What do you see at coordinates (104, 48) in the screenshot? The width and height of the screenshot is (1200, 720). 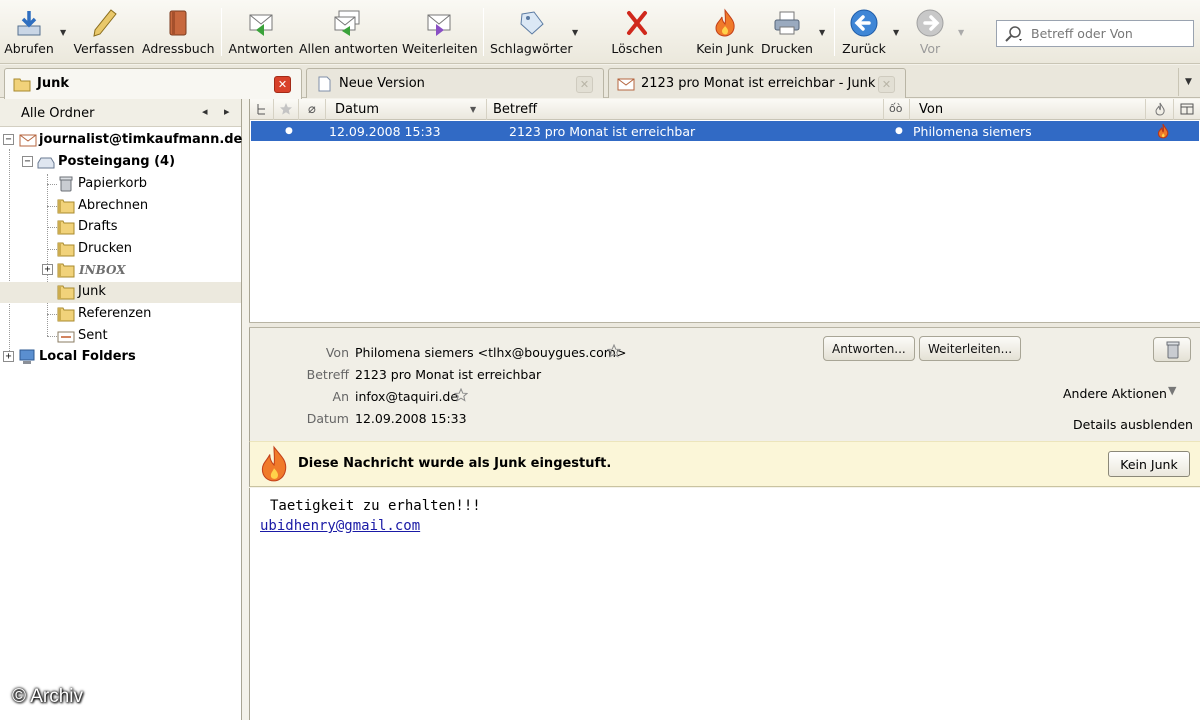 I see `compose-label: Verfassen` at bounding box center [104, 48].